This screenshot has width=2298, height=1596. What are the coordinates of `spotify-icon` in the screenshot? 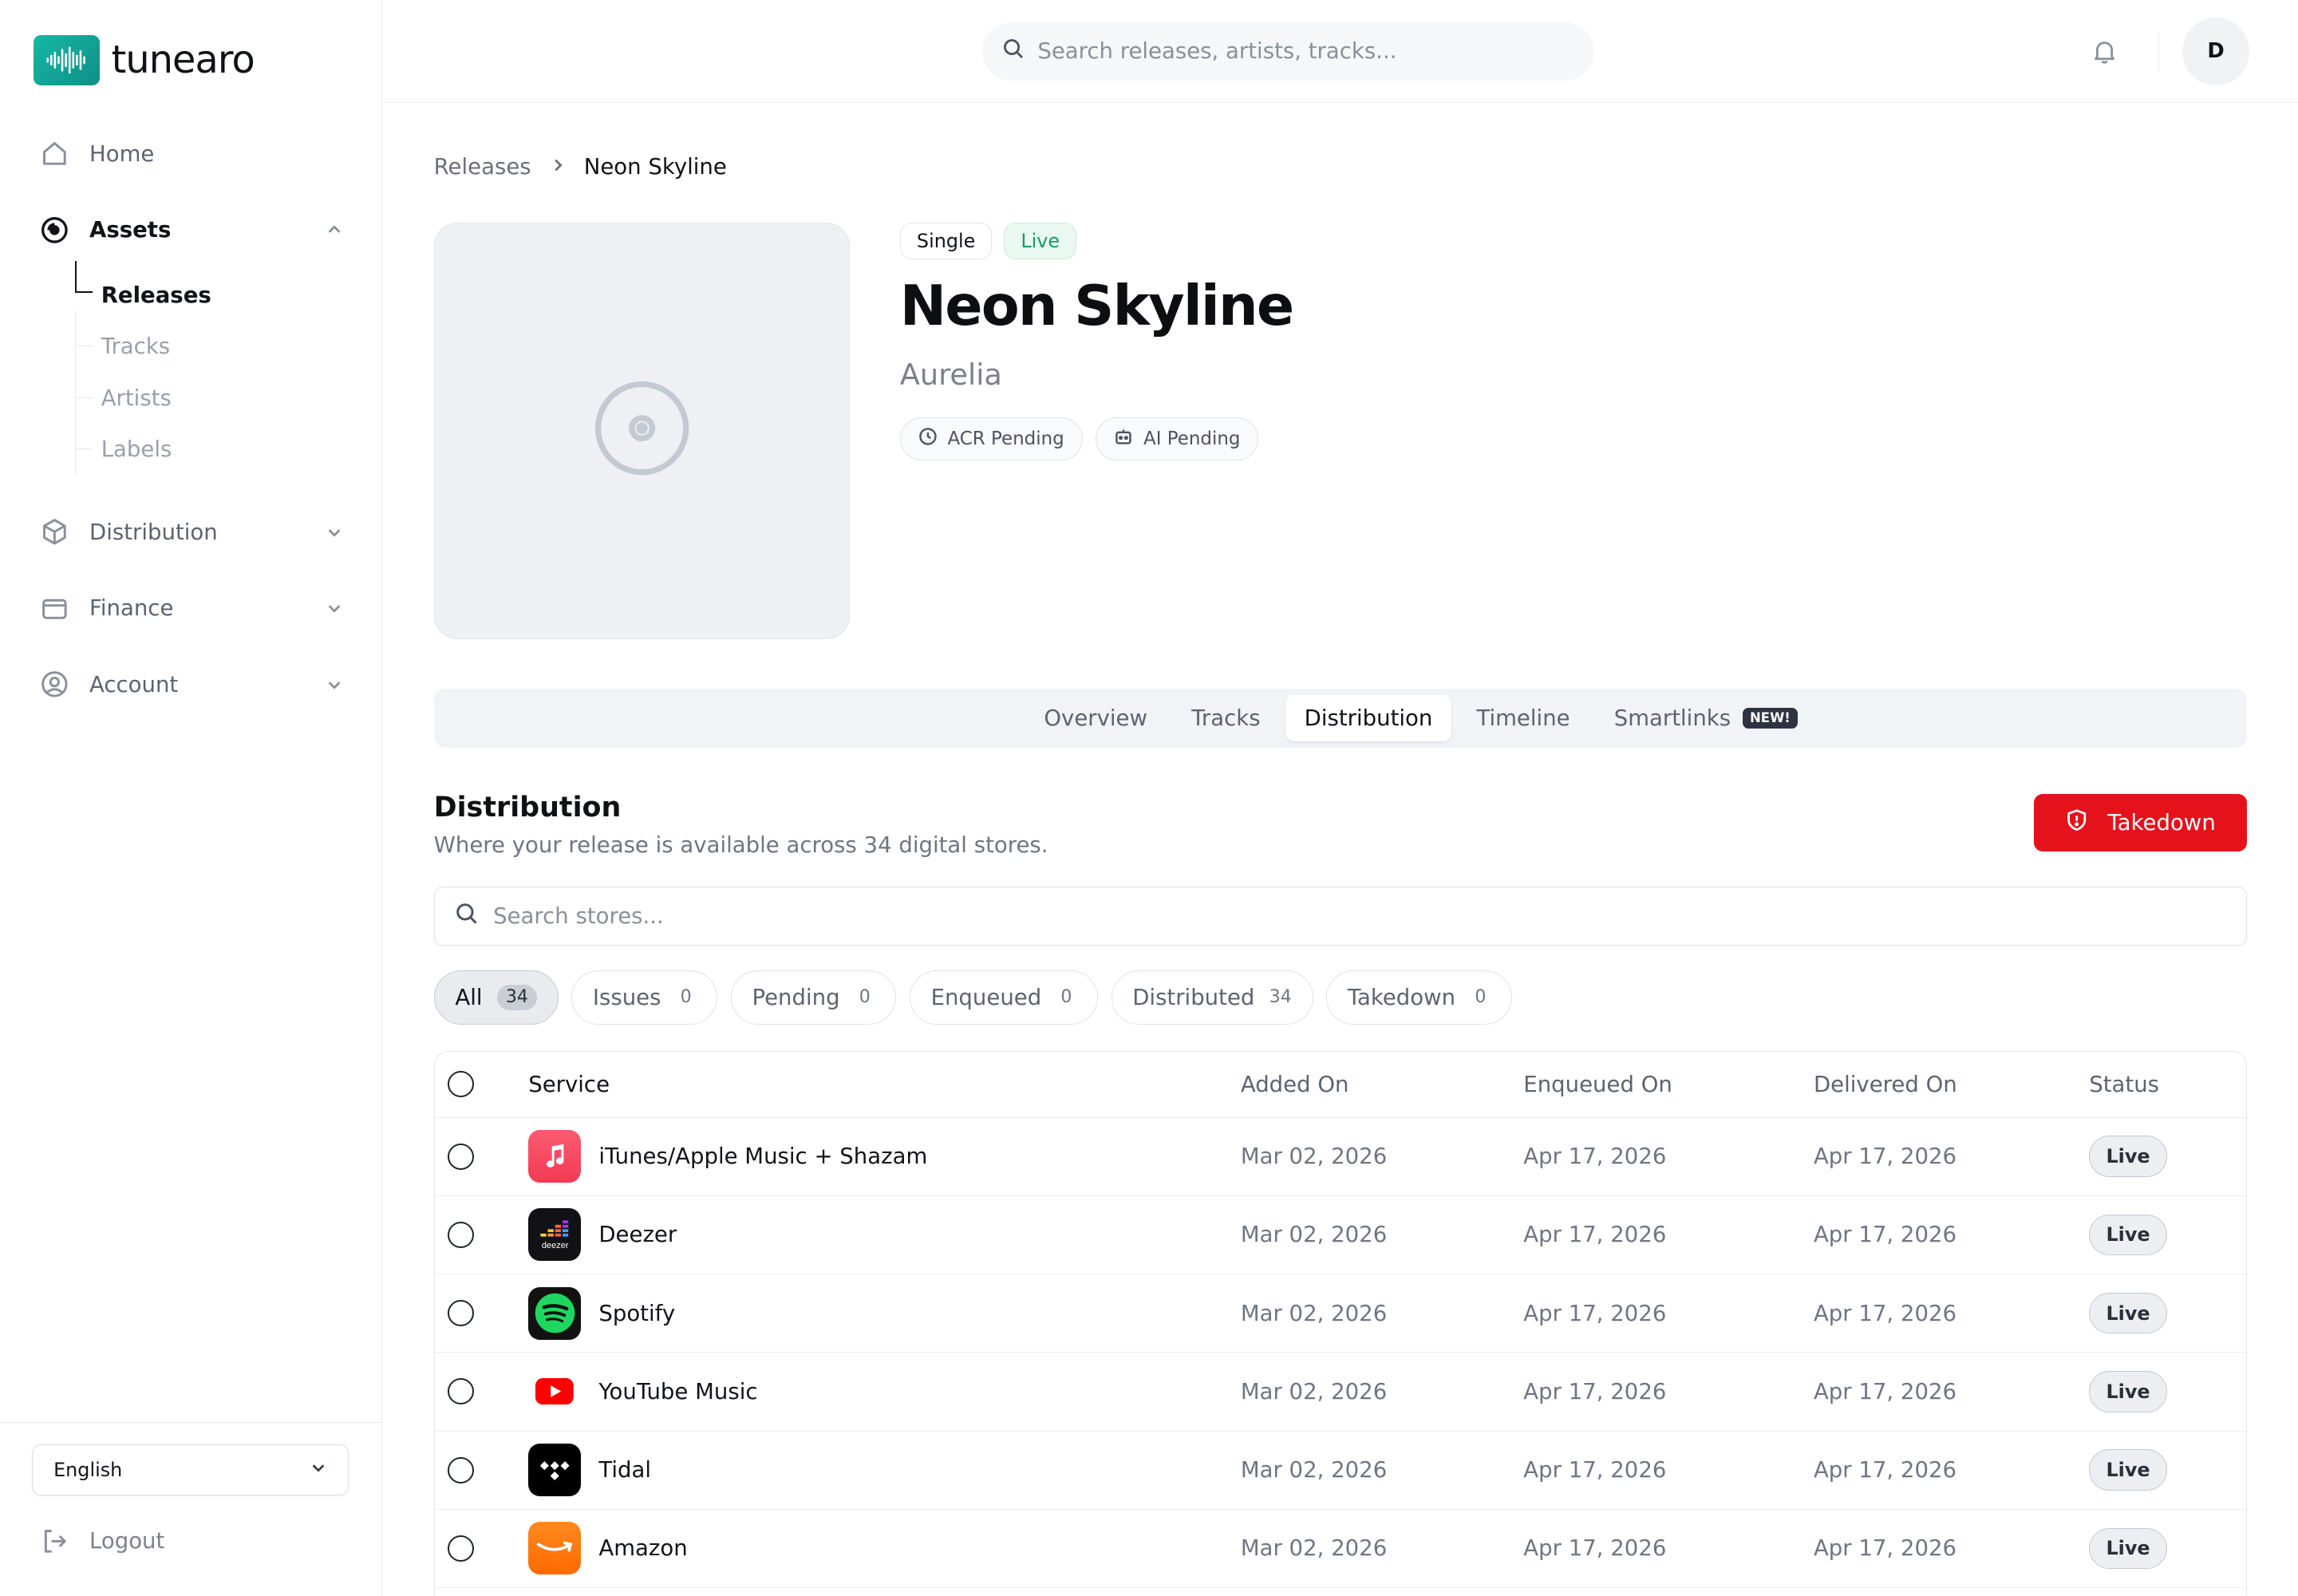 It's located at (555, 1313).